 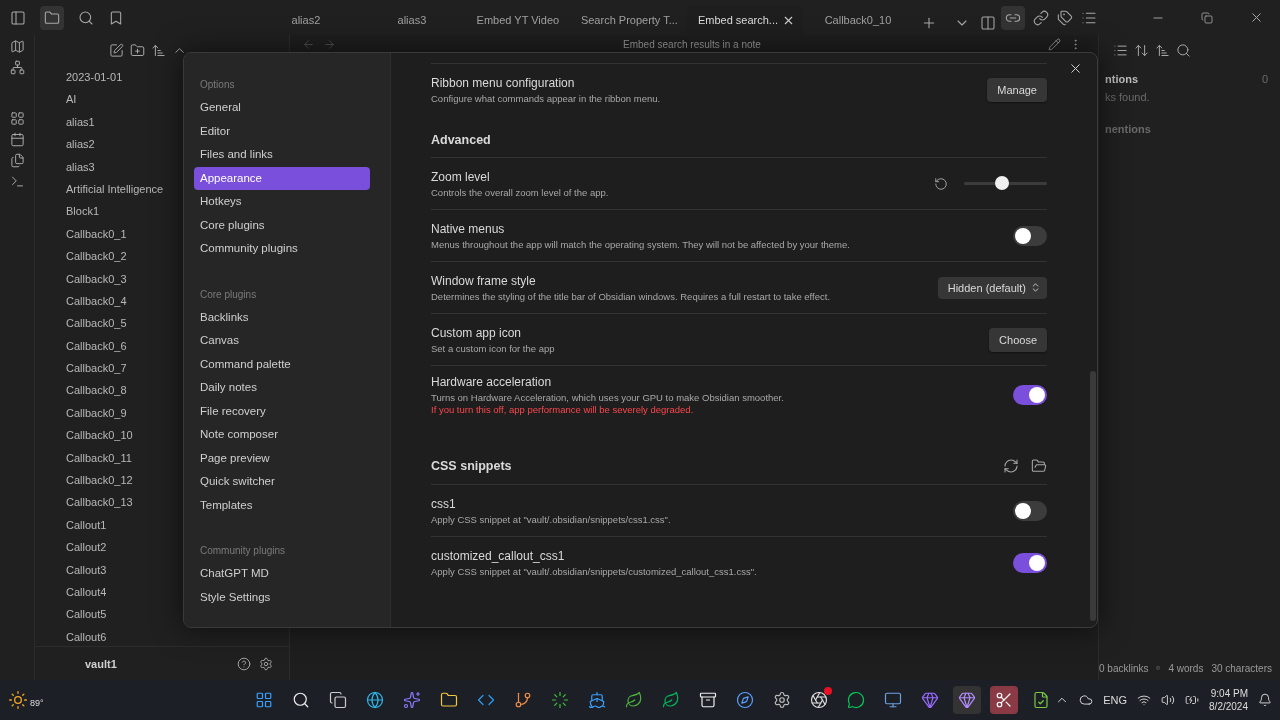 I want to click on setting-name: Custom app icon, so click(x=477, y=332).